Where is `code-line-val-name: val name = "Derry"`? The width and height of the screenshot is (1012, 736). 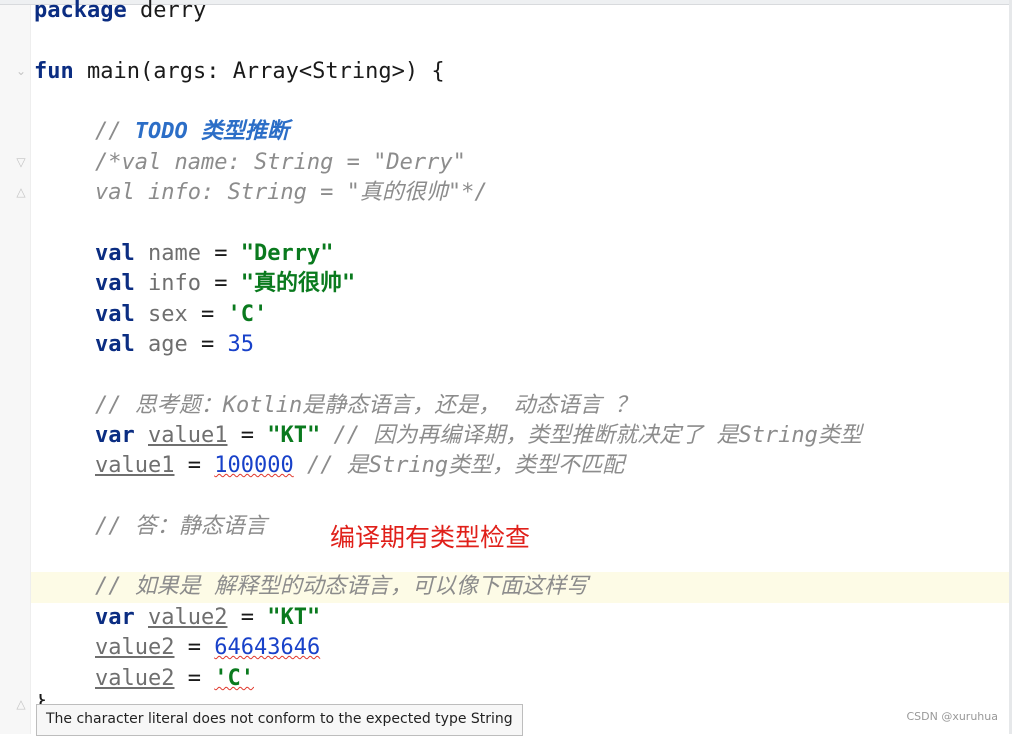 code-line-val-name: val name = "Derry" is located at coordinates (183, 254).